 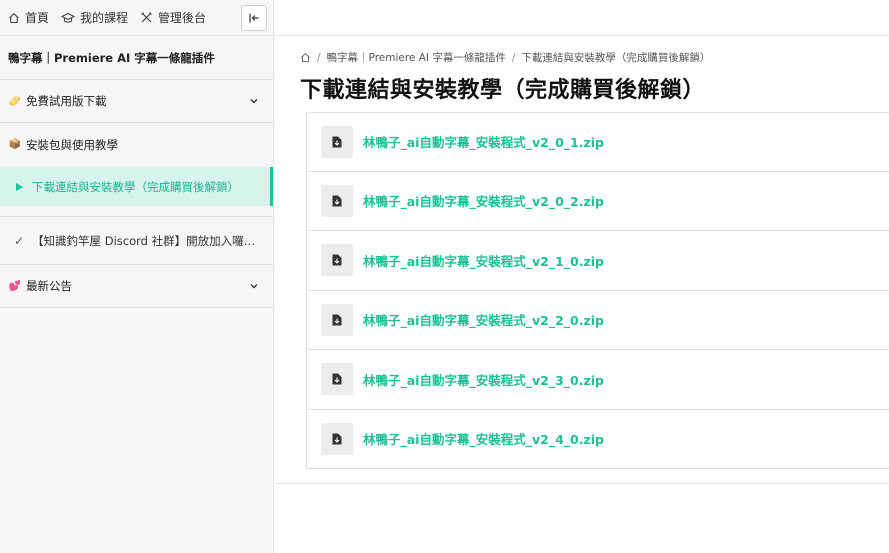 I want to click on file-name: 林鴨子_ai自動字幕_安裝程式_v2_4_0.zip, so click(x=483, y=440).